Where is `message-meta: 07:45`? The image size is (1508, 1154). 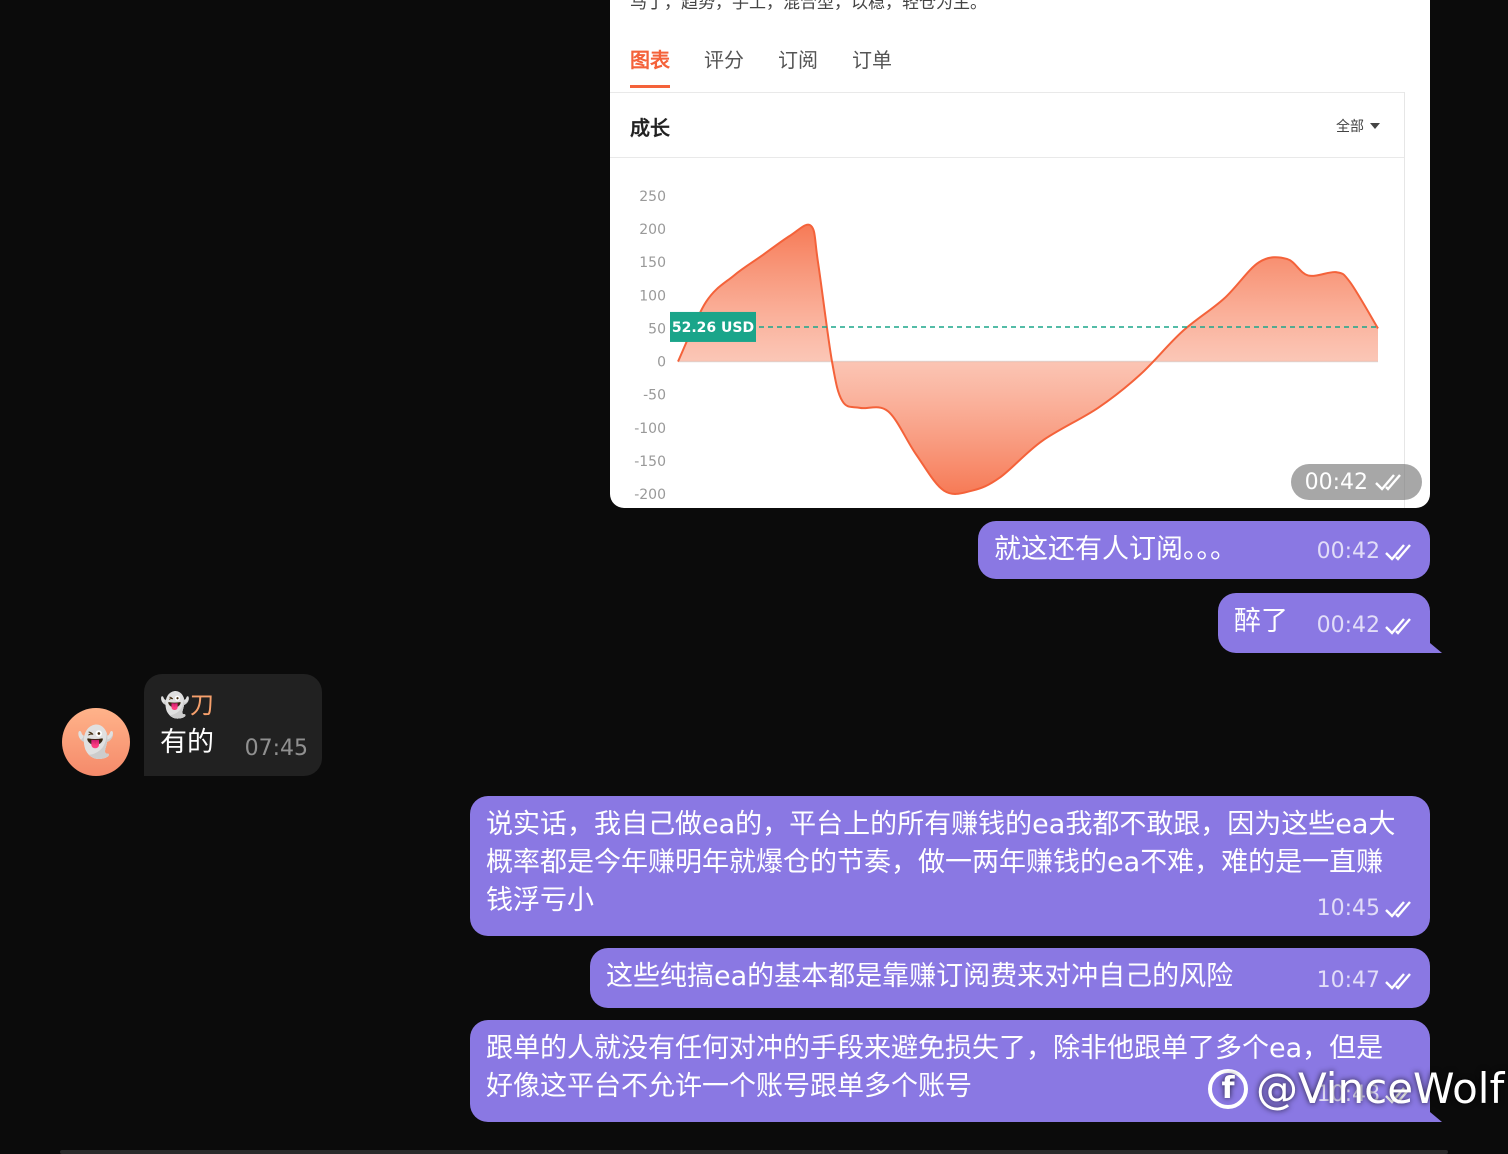
message-meta: 07:45 is located at coordinates (276, 749).